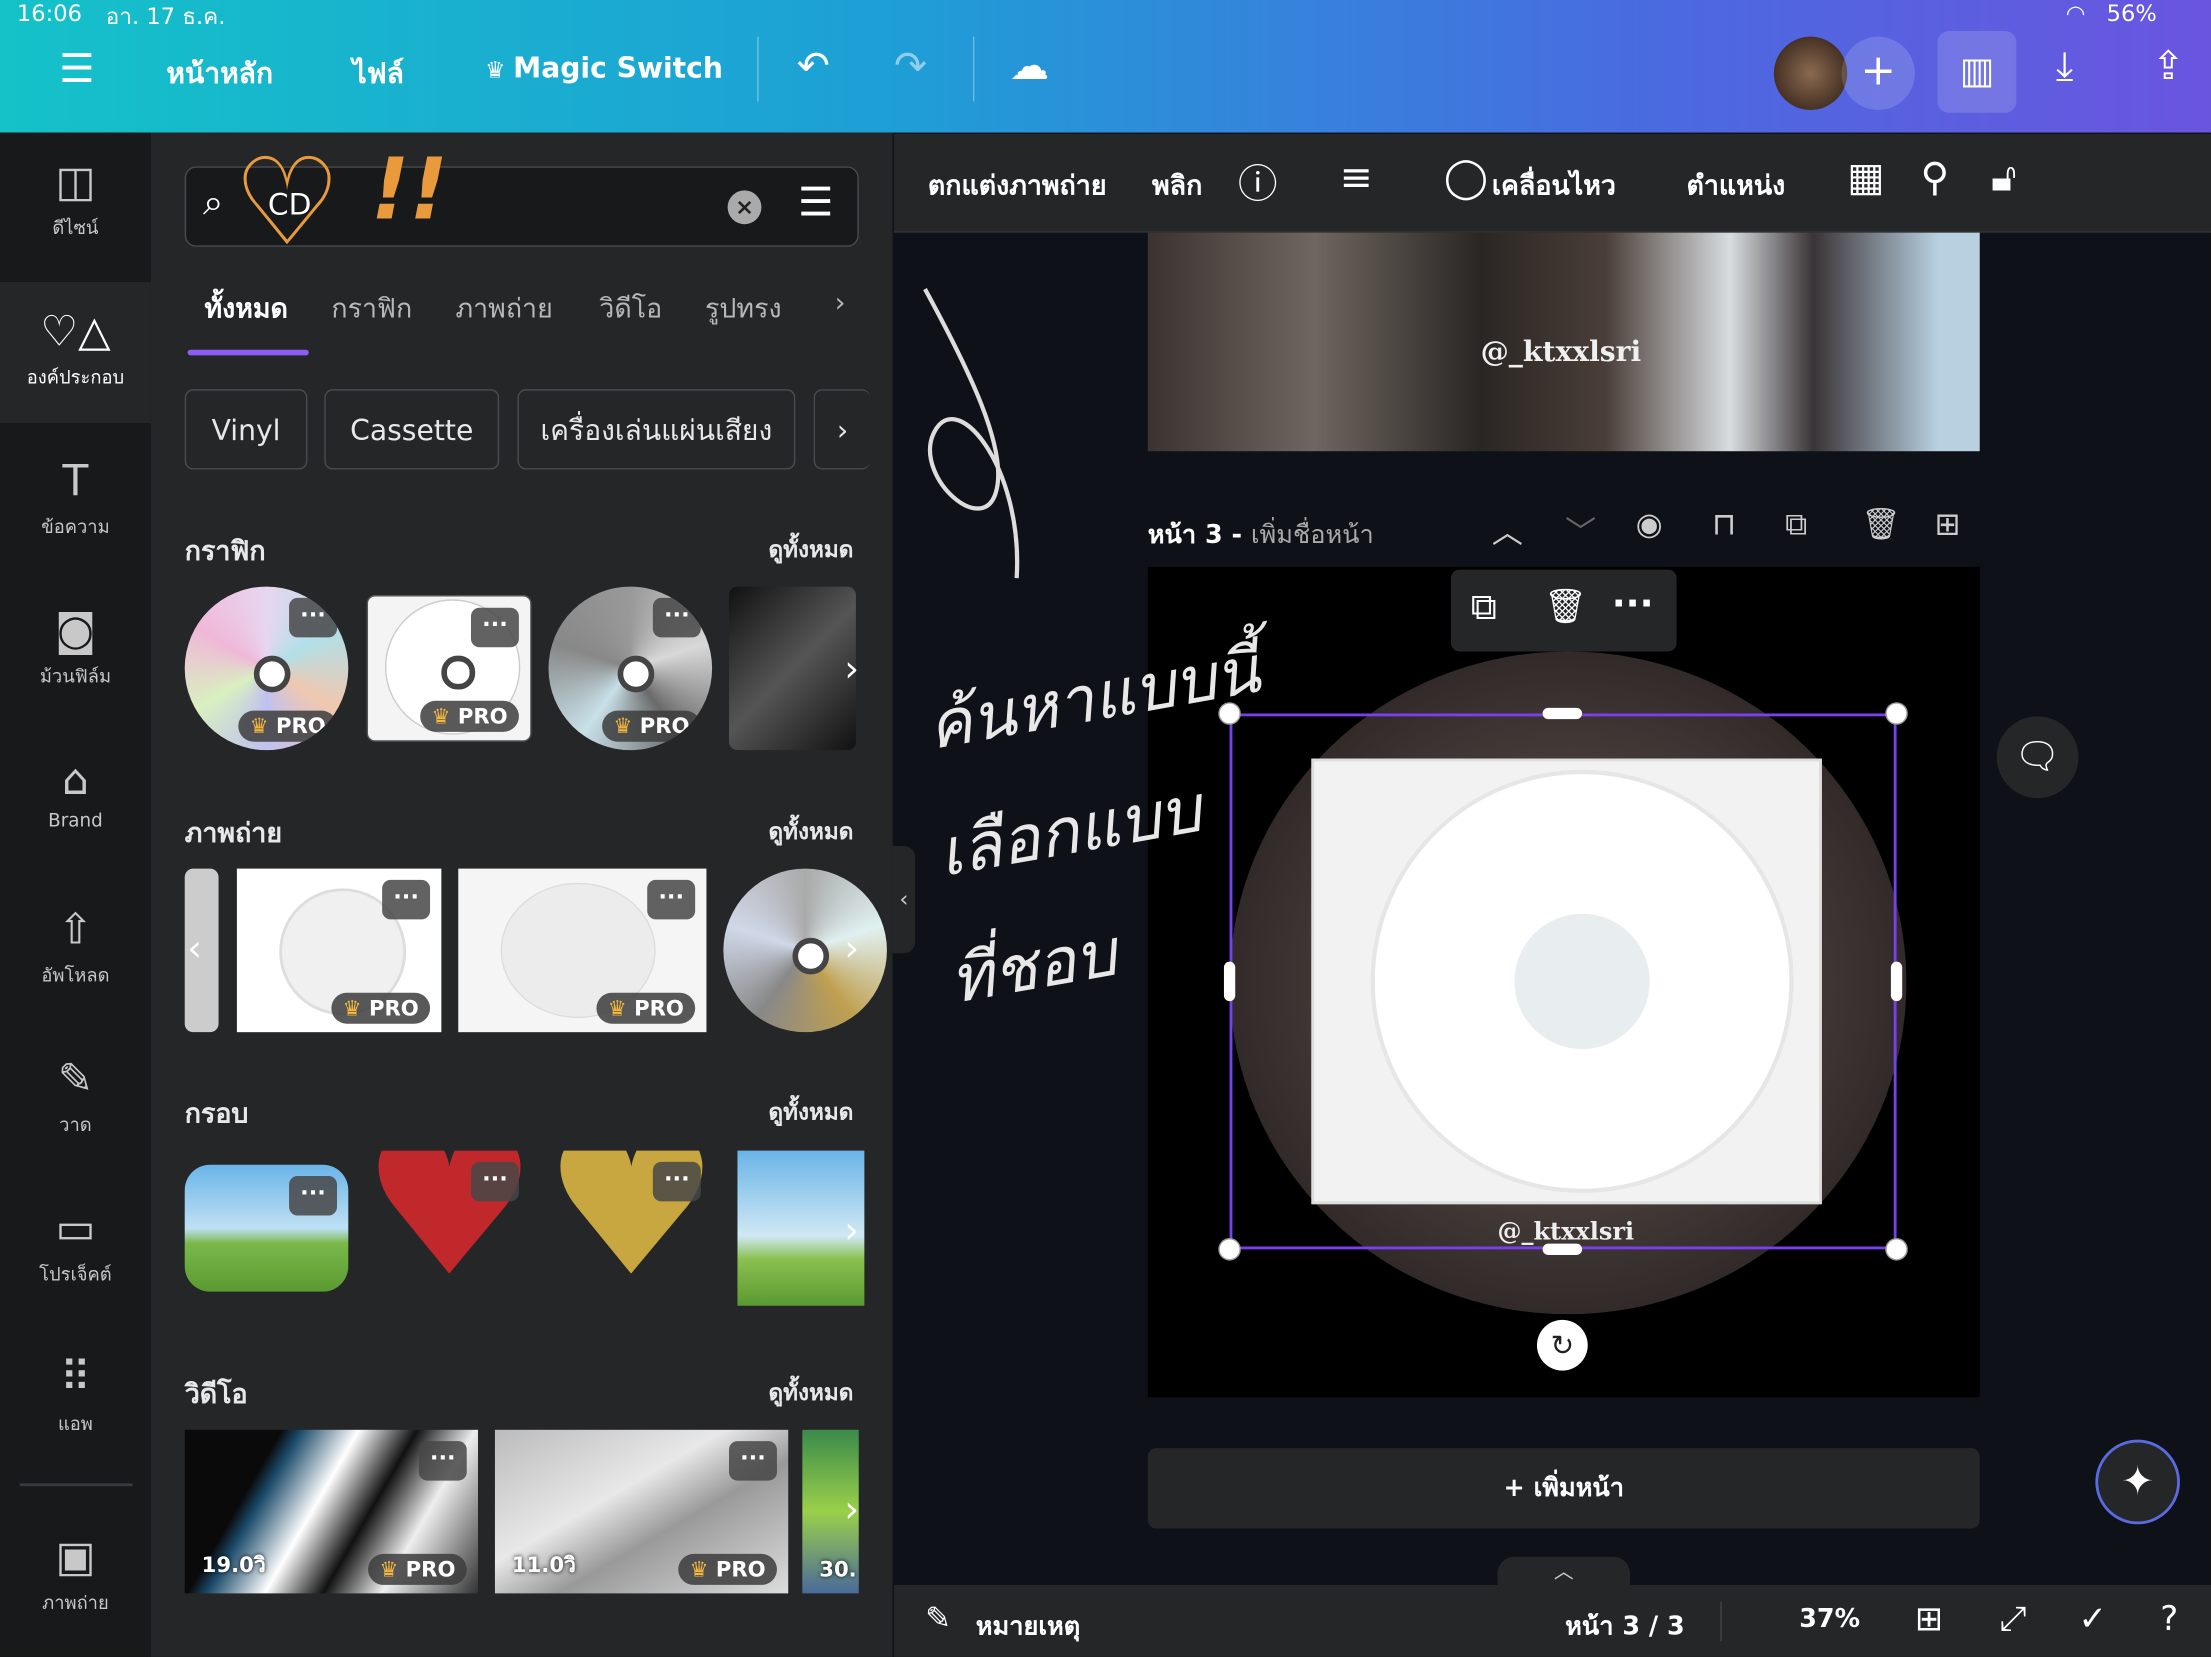  What do you see at coordinates (378, 73) in the screenshot?
I see `file-menu: ไฟล์` at bounding box center [378, 73].